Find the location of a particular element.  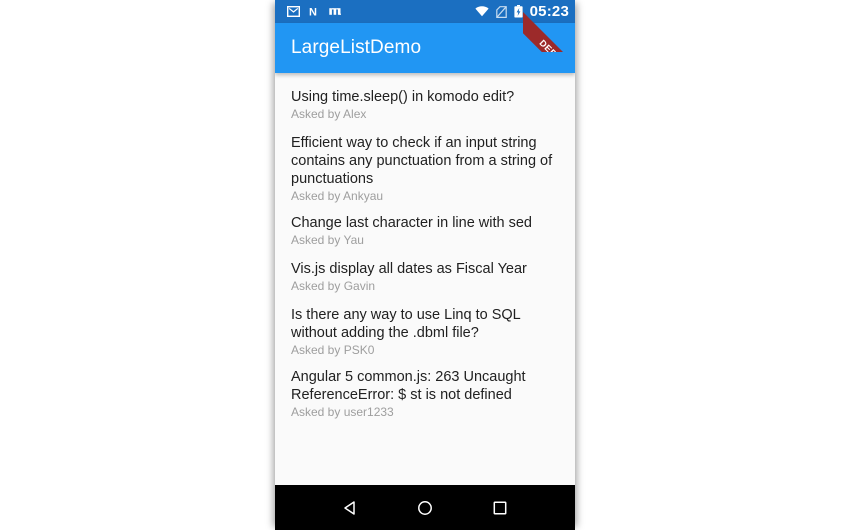

no-sim-icon is located at coordinates (501, 11).